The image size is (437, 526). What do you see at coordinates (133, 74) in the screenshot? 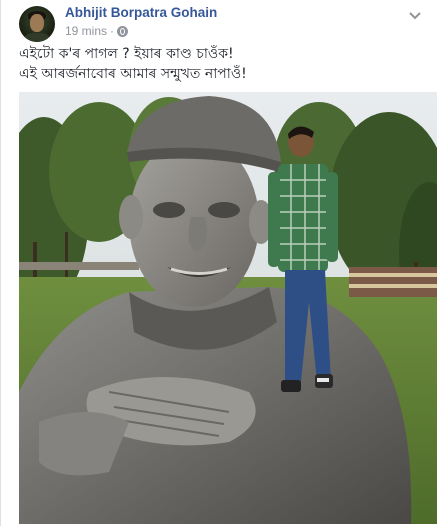
I see `post-text-line-2: এই আৰৰ্জনাবোৰ আমাৰ সন্মুখত নাপাওঁ!` at bounding box center [133, 74].